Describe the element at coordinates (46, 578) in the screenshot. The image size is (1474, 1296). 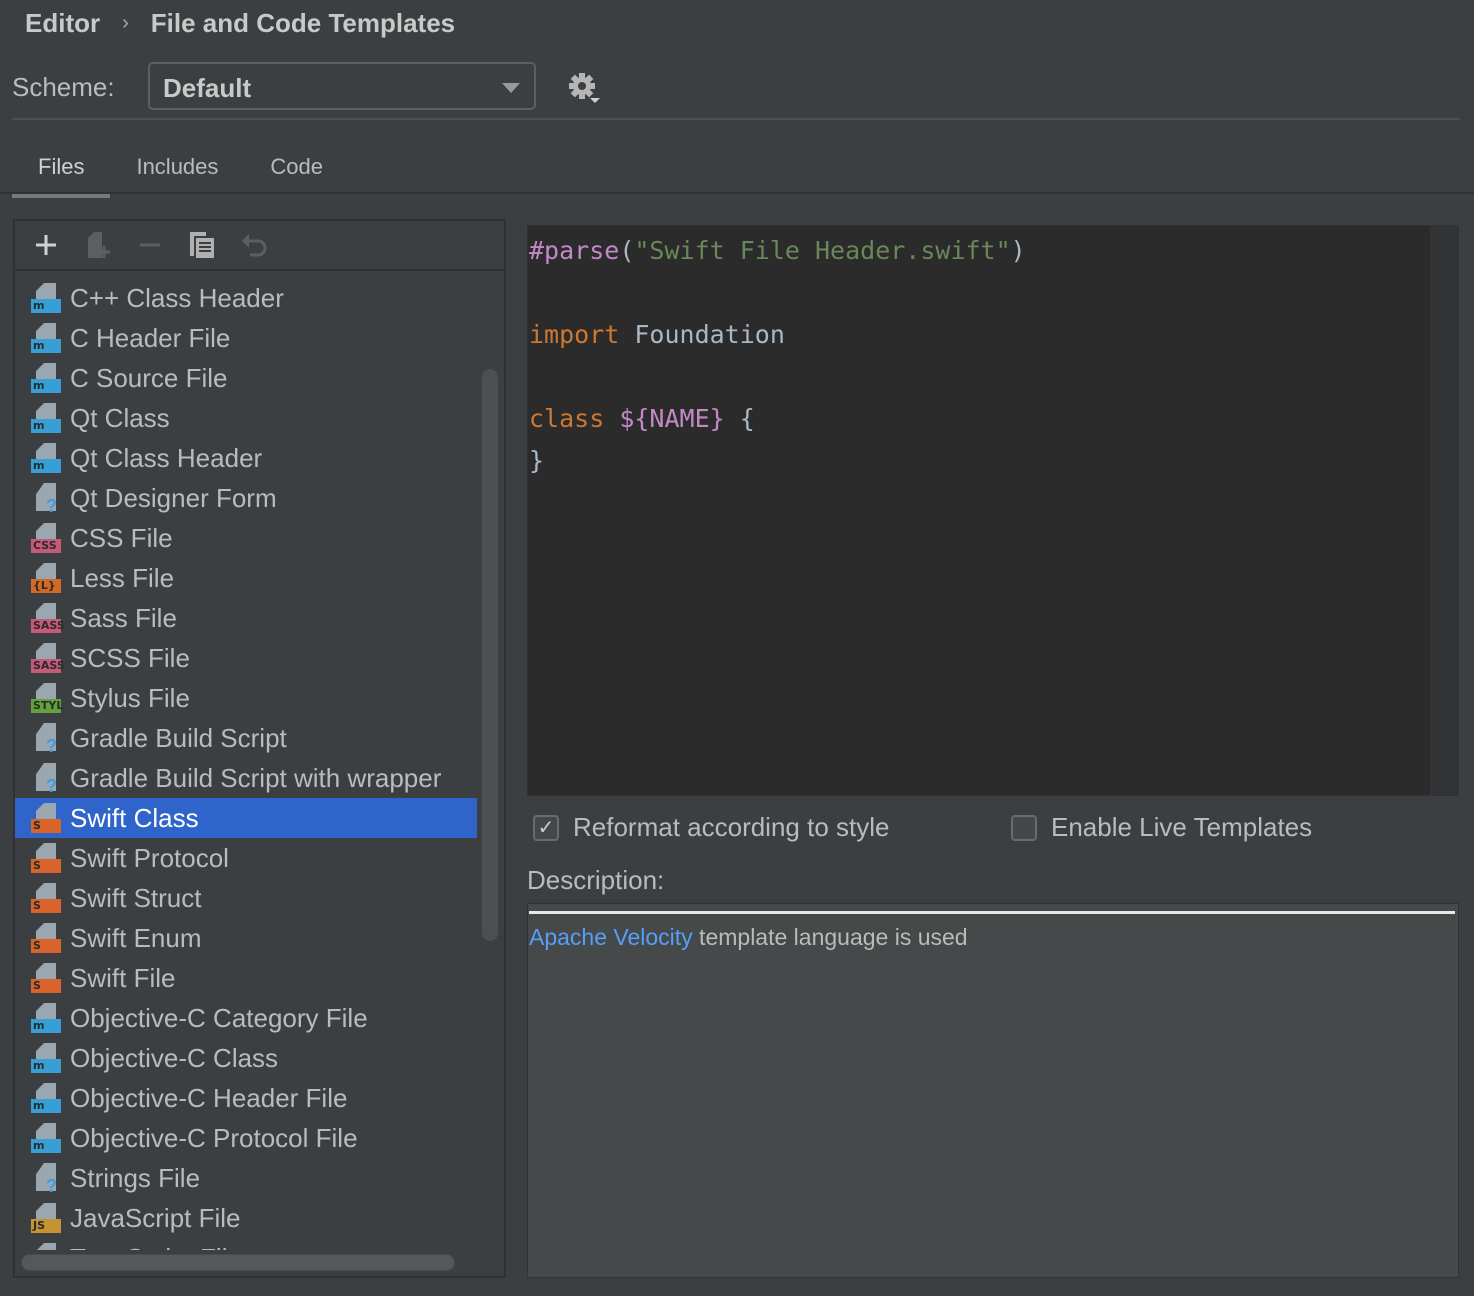
I see `file-type-icon: {L}` at that location.